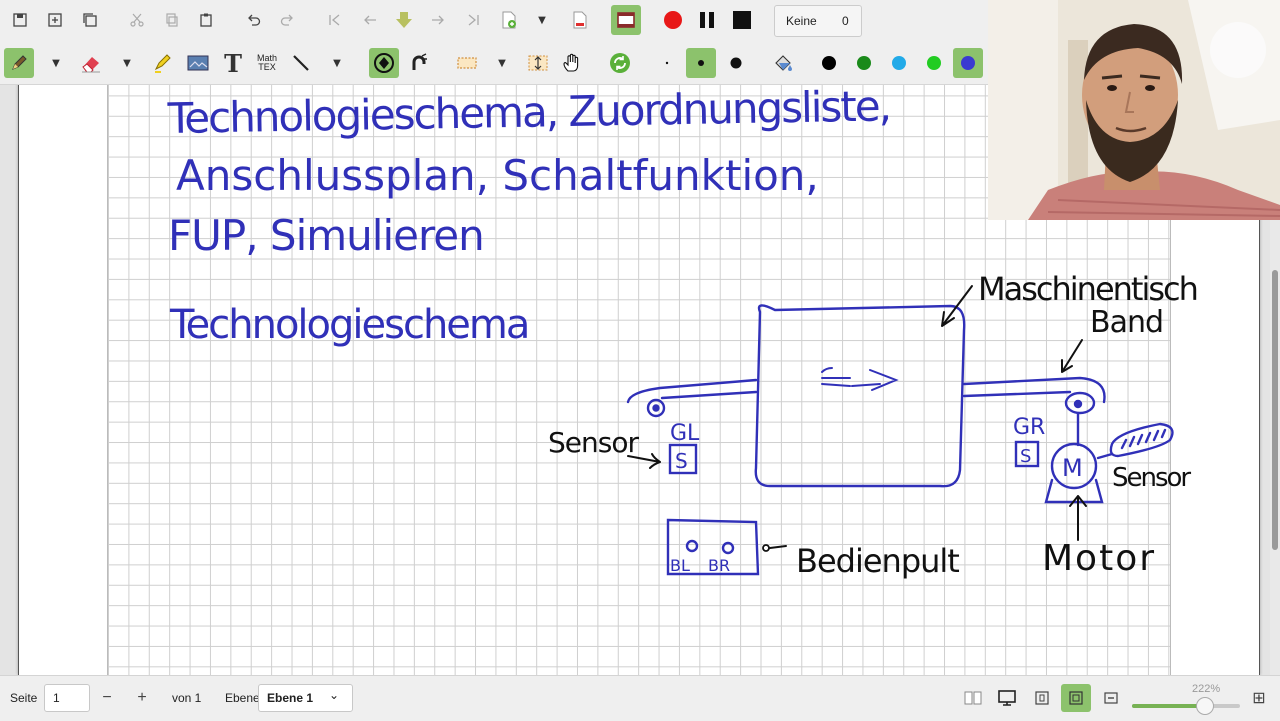 The image size is (1280, 721). I want to click on label-bedienpult: Bedienpult, so click(877, 561).